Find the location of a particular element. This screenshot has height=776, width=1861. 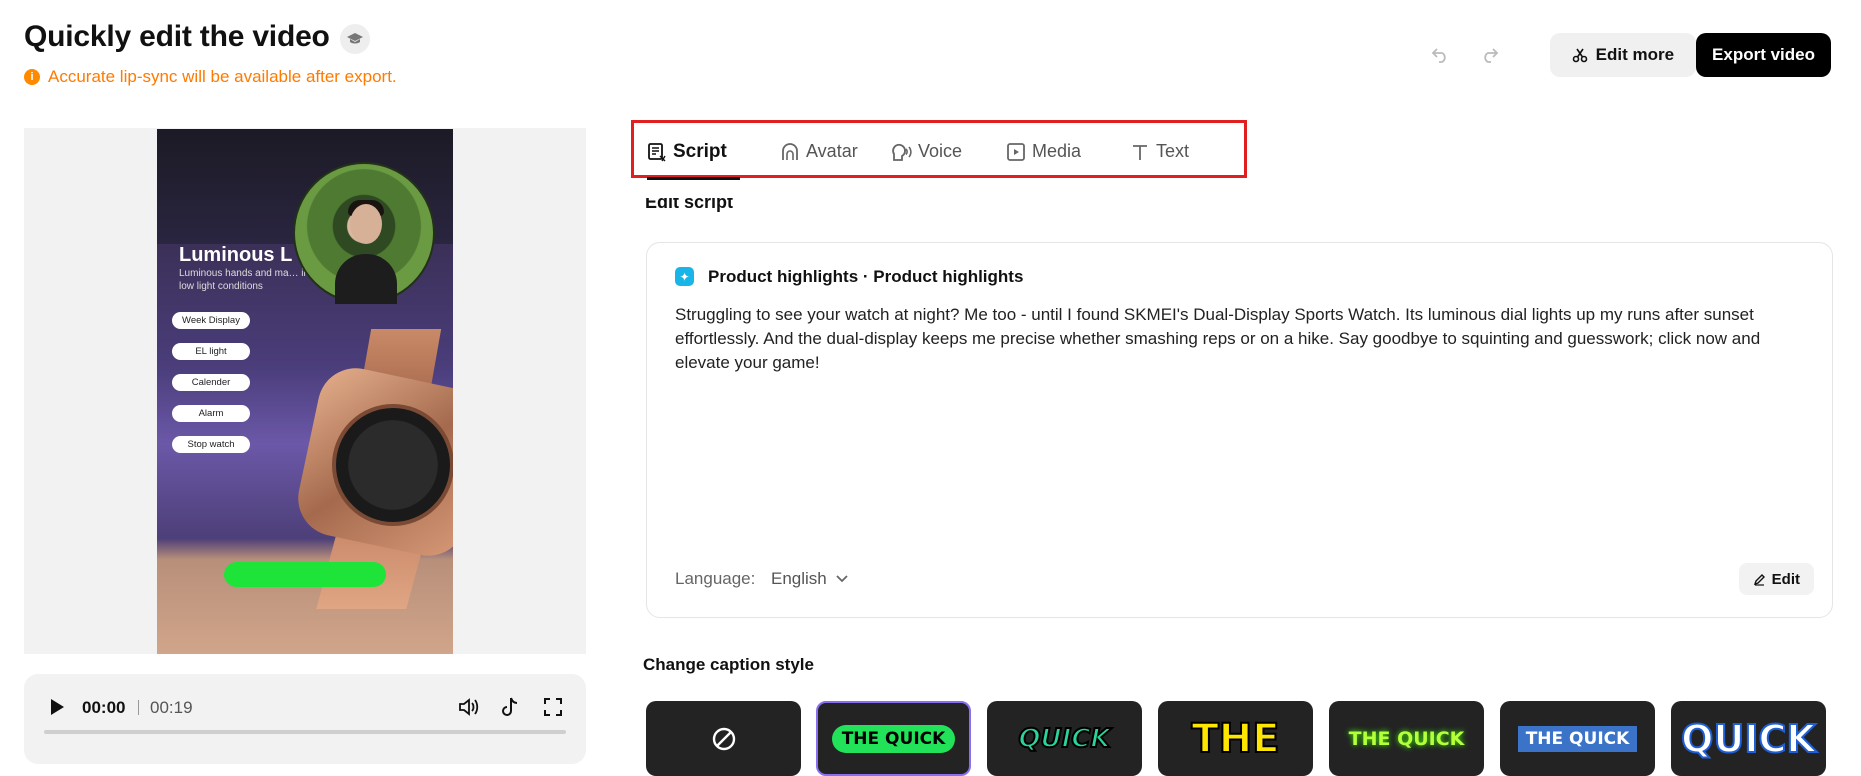

tab-script: Script is located at coordinates (687, 152).